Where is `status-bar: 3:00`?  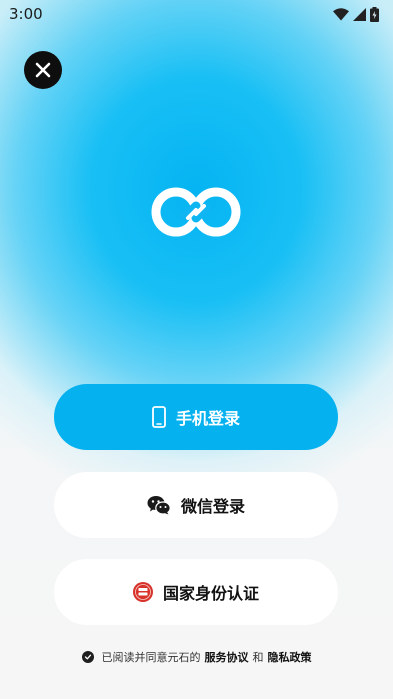
status-bar: 3:00 is located at coordinates (196, 14).